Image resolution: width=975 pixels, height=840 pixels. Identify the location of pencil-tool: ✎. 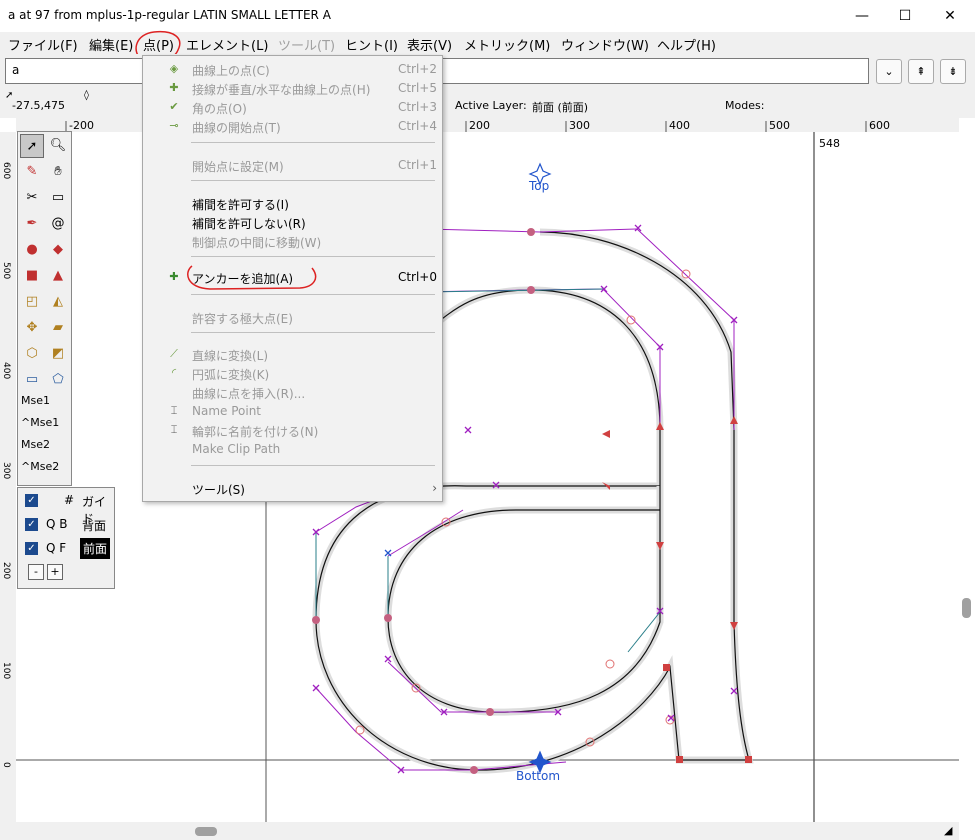
(32, 172).